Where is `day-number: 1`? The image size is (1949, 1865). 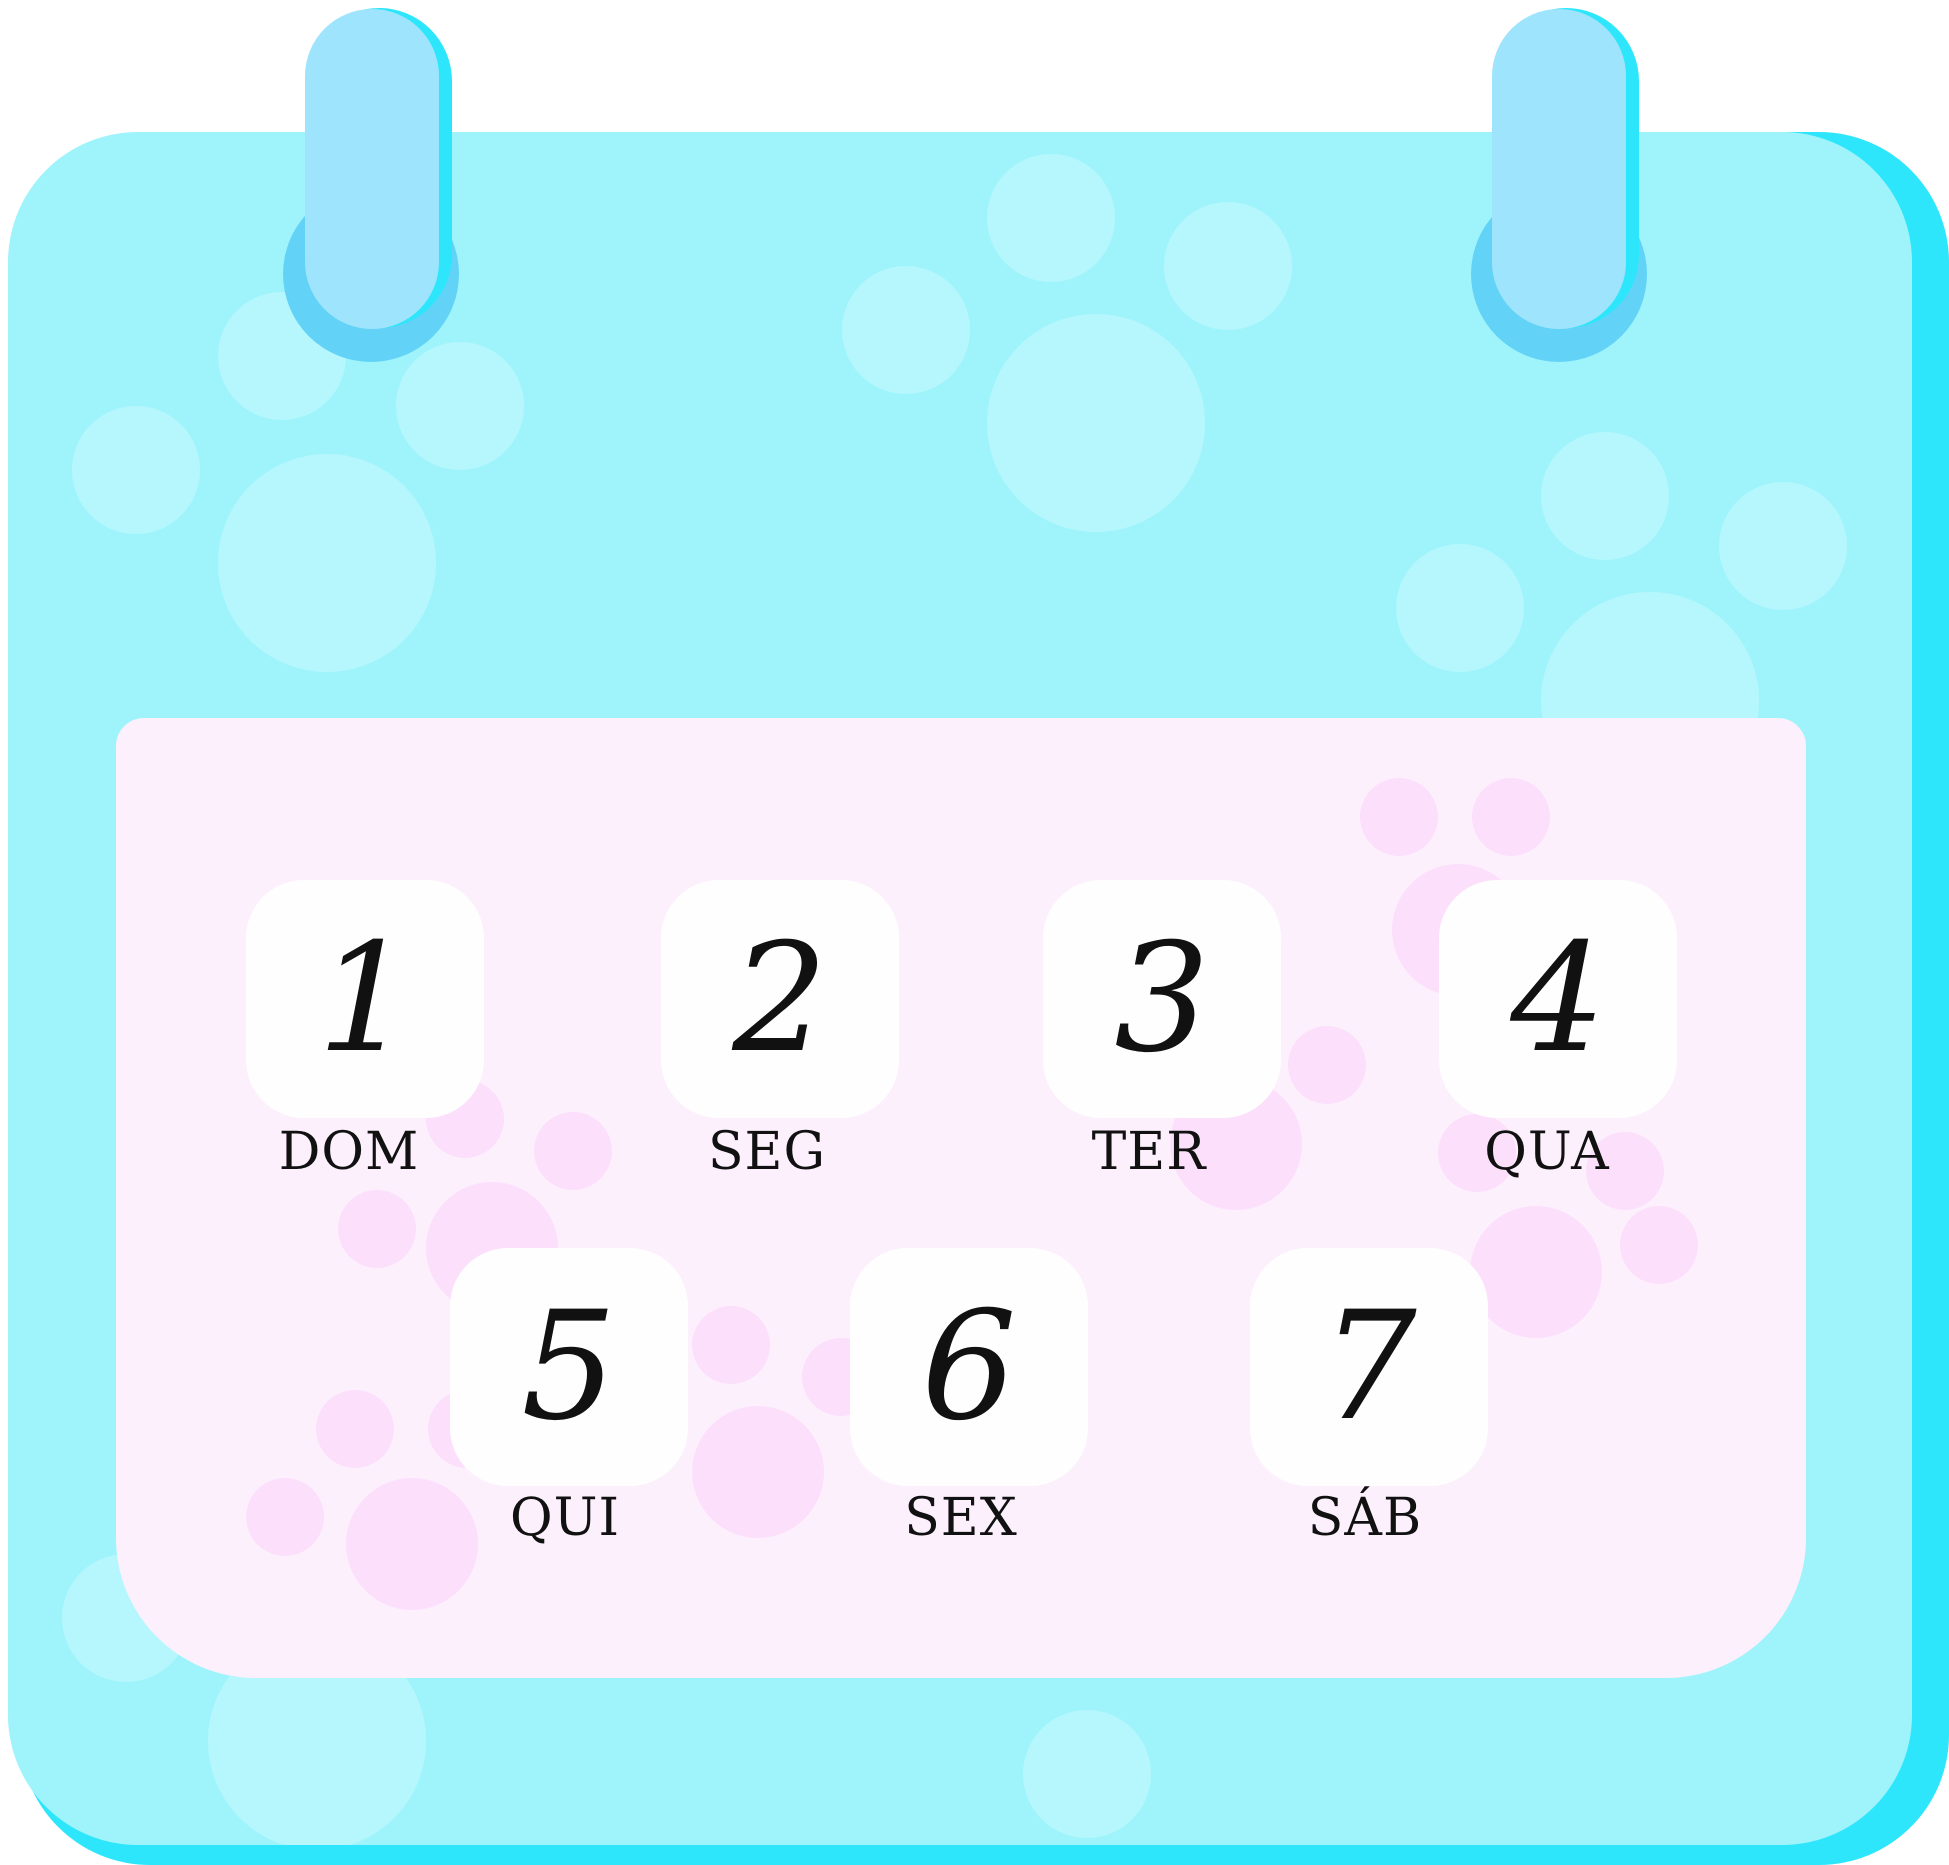 day-number: 1 is located at coordinates (365, 999).